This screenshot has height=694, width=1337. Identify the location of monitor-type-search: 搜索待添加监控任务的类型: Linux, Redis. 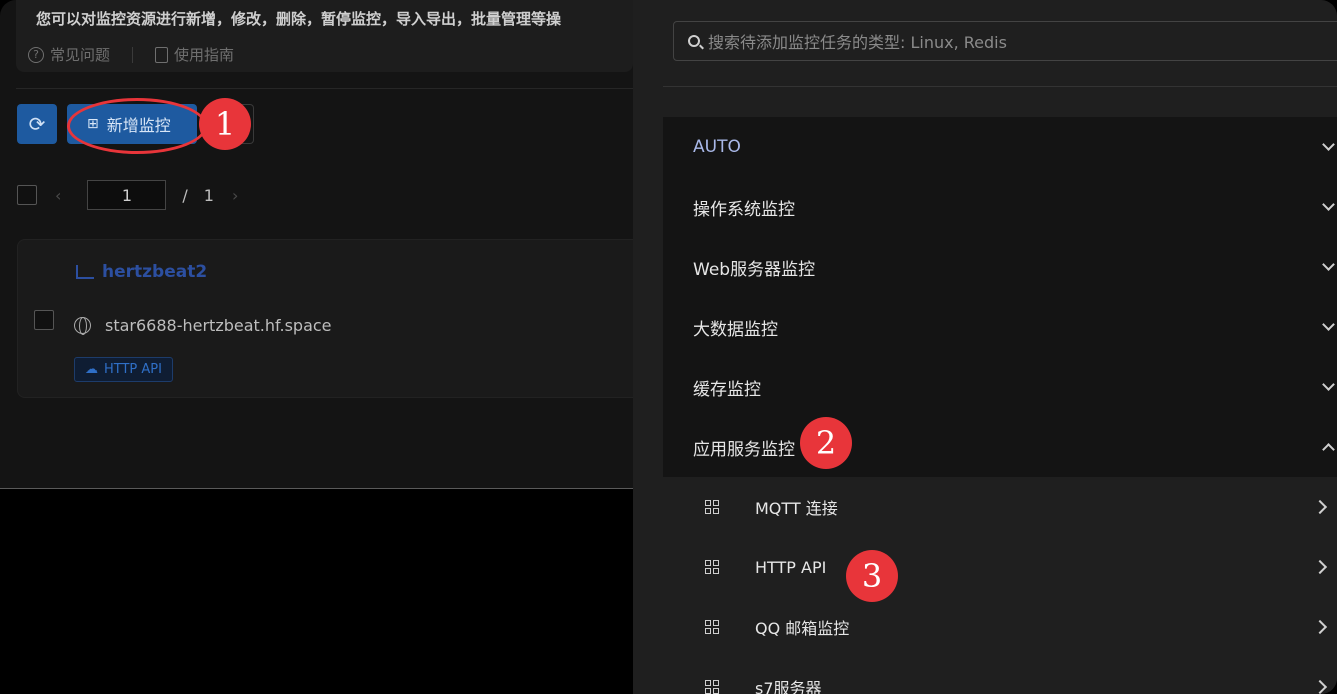
(1005, 41).